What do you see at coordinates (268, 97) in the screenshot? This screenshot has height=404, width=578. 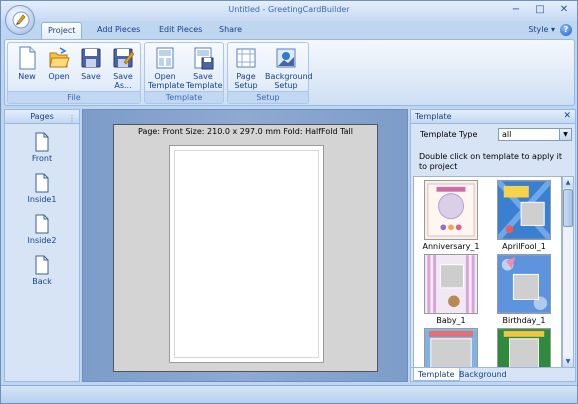 I see `group-label-setup: Setup` at bounding box center [268, 97].